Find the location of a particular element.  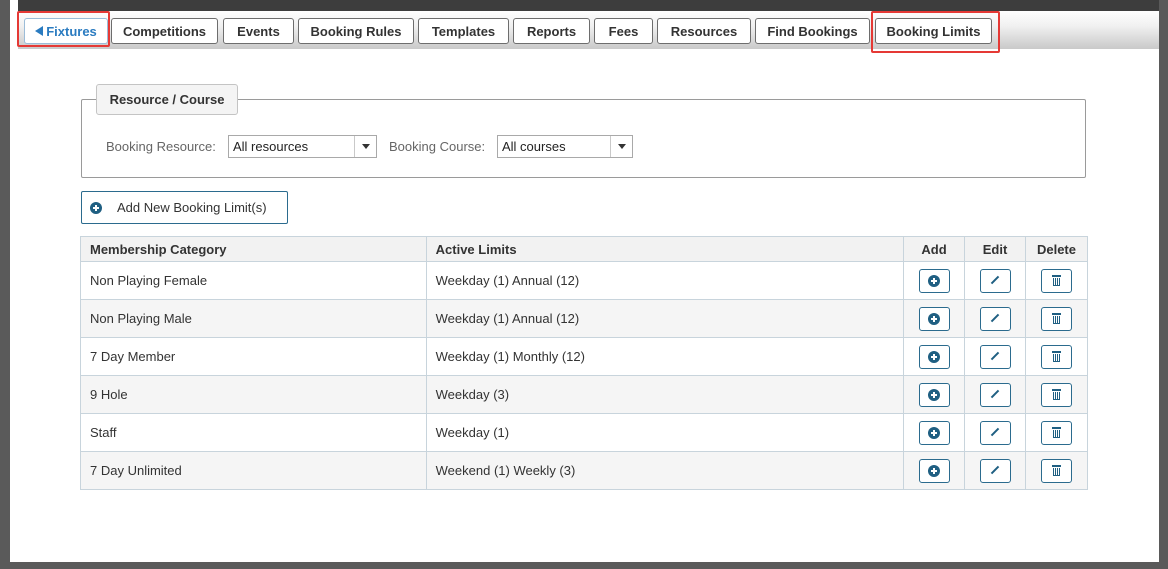

tab-find-bookings: Find Bookings is located at coordinates (812, 31).